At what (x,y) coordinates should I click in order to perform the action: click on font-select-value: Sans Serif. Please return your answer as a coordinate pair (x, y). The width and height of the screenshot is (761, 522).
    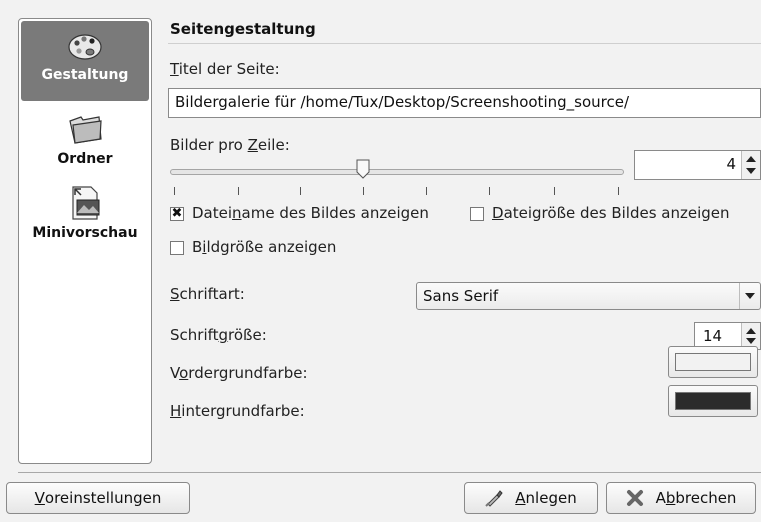
    Looking at the image, I should click on (461, 296).